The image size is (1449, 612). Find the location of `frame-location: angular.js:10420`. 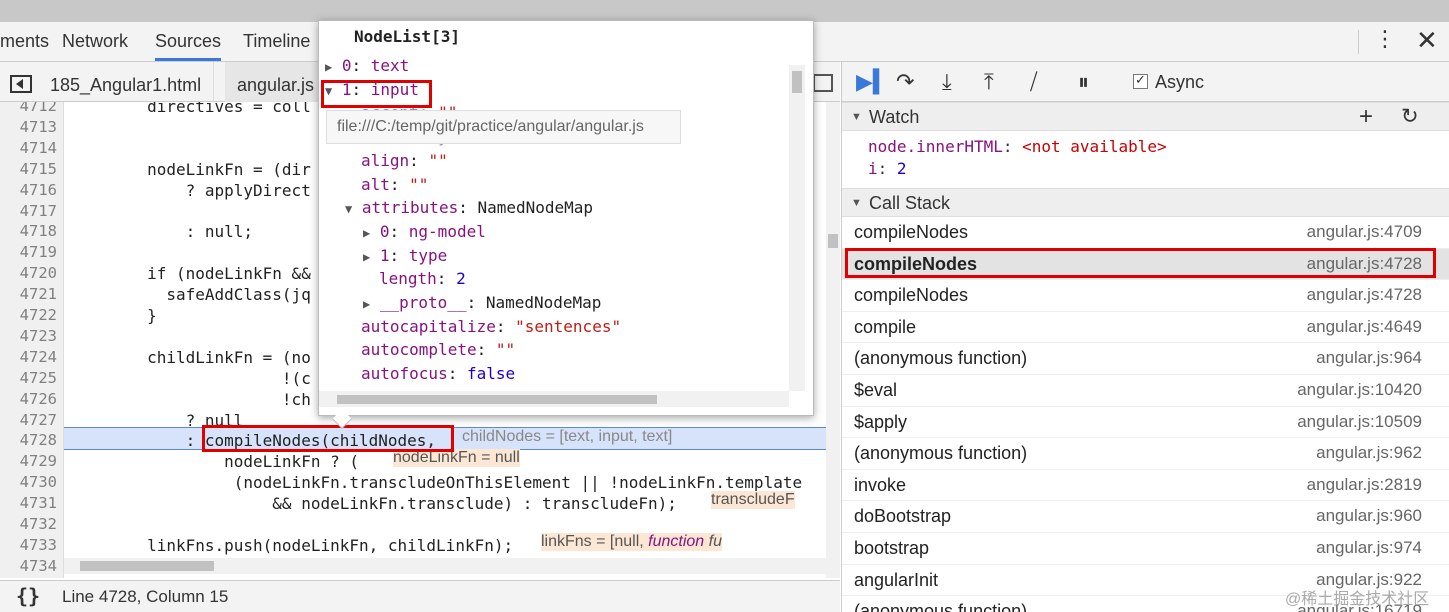

frame-location: angular.js:10420 is located at coordinates (1359, 390).